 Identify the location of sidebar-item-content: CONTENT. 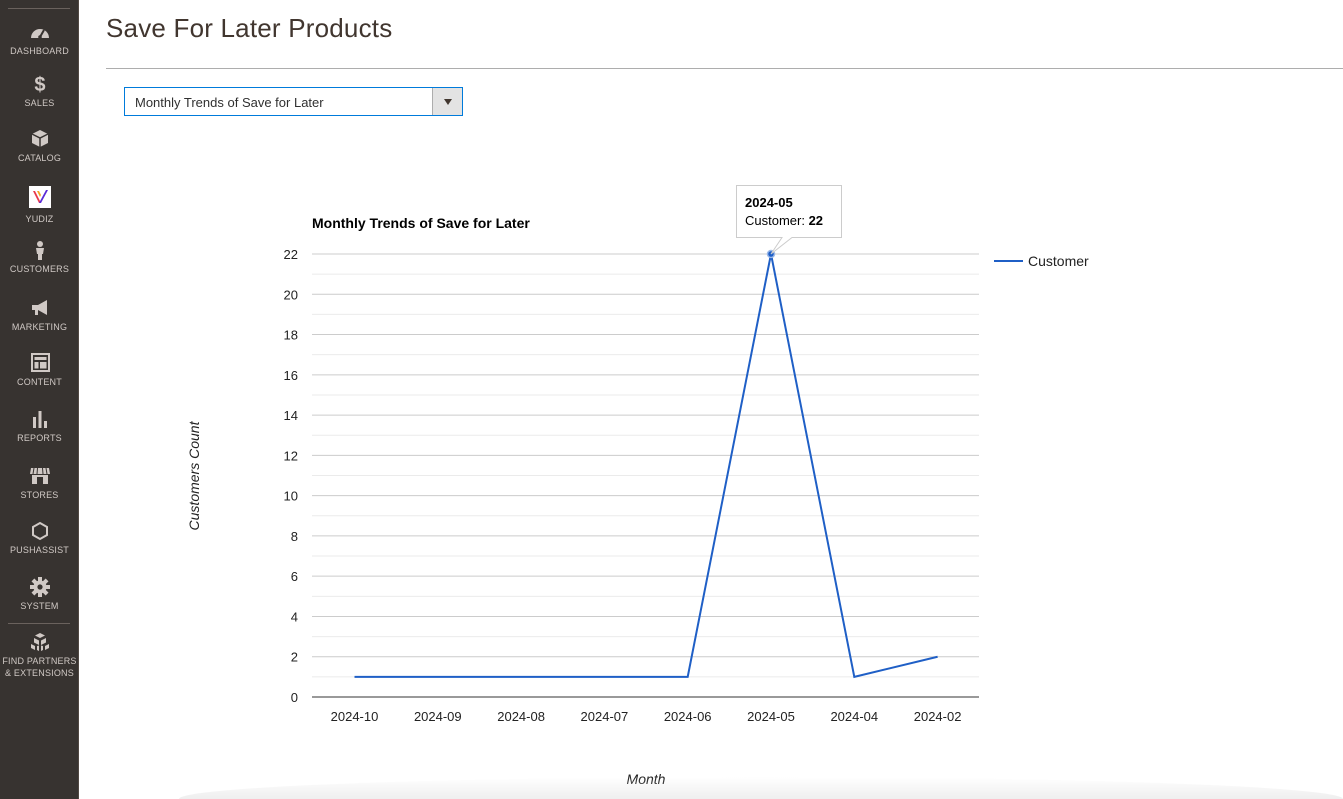
(39, 370).